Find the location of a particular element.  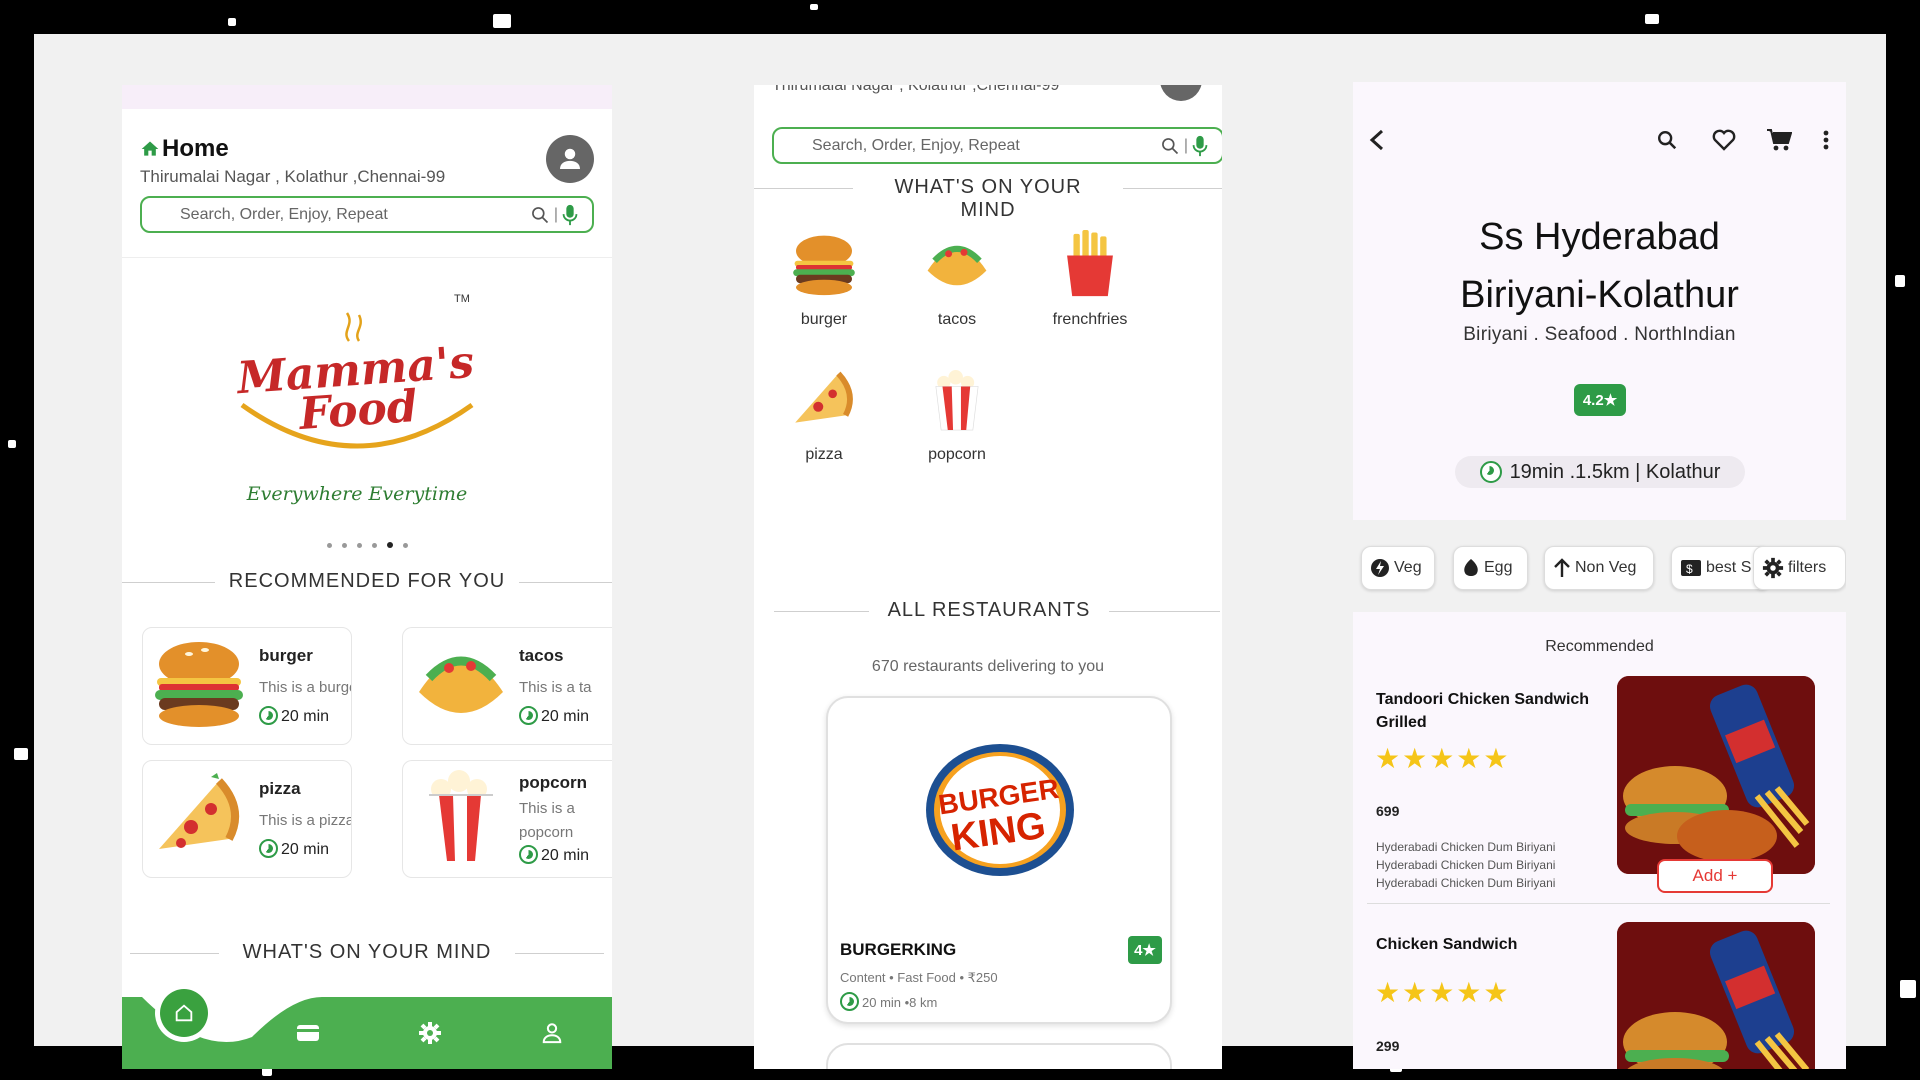

heart-icon is located at coordinates (1724, 140).